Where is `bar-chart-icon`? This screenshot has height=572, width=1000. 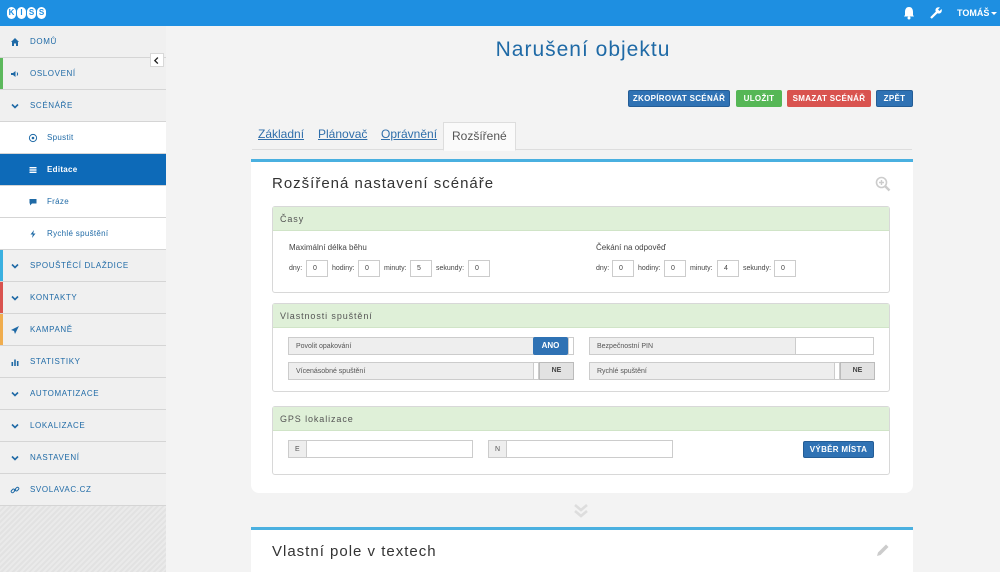 bar-chart-icon is located at coordinates (15, 362).